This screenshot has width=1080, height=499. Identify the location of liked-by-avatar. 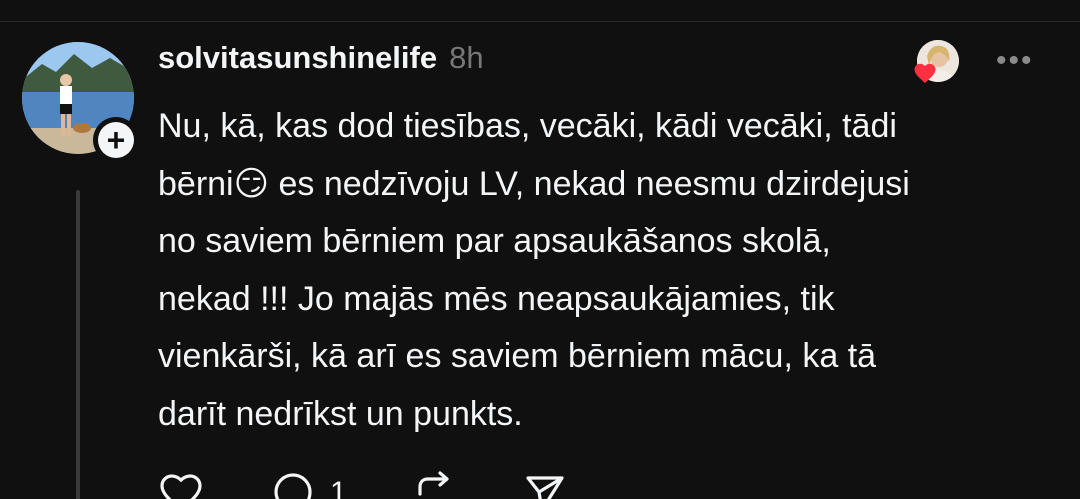
(936, 63).